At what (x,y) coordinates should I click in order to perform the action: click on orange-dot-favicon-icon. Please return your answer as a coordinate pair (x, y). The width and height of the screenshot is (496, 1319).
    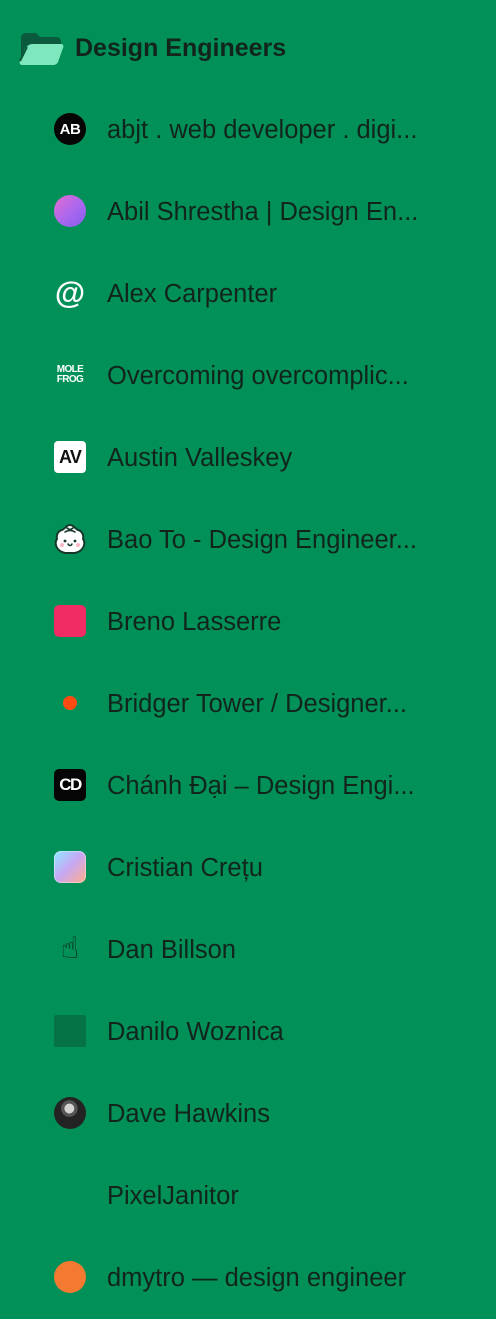
    Looking at the image, I should click on (70, 703).